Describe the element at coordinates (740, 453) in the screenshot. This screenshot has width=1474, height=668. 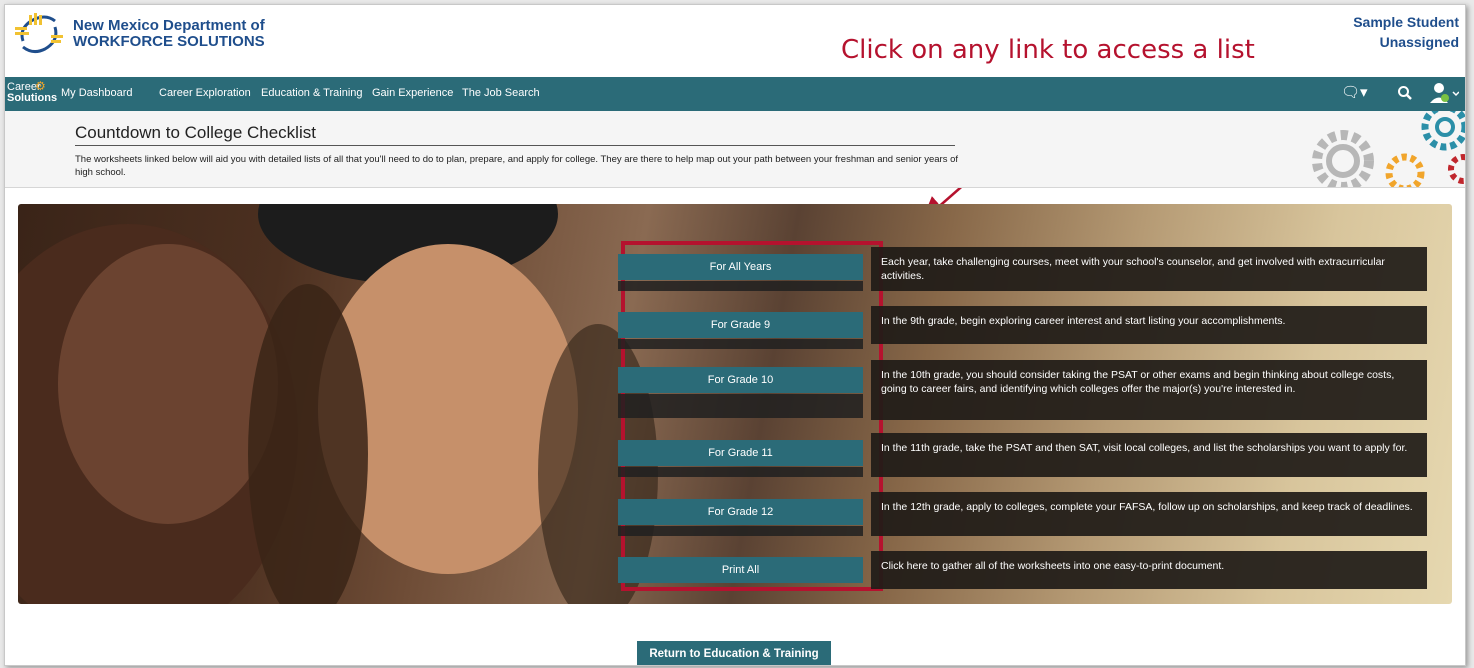
I see `for-grade-11-button: For Grade 11` at that location.